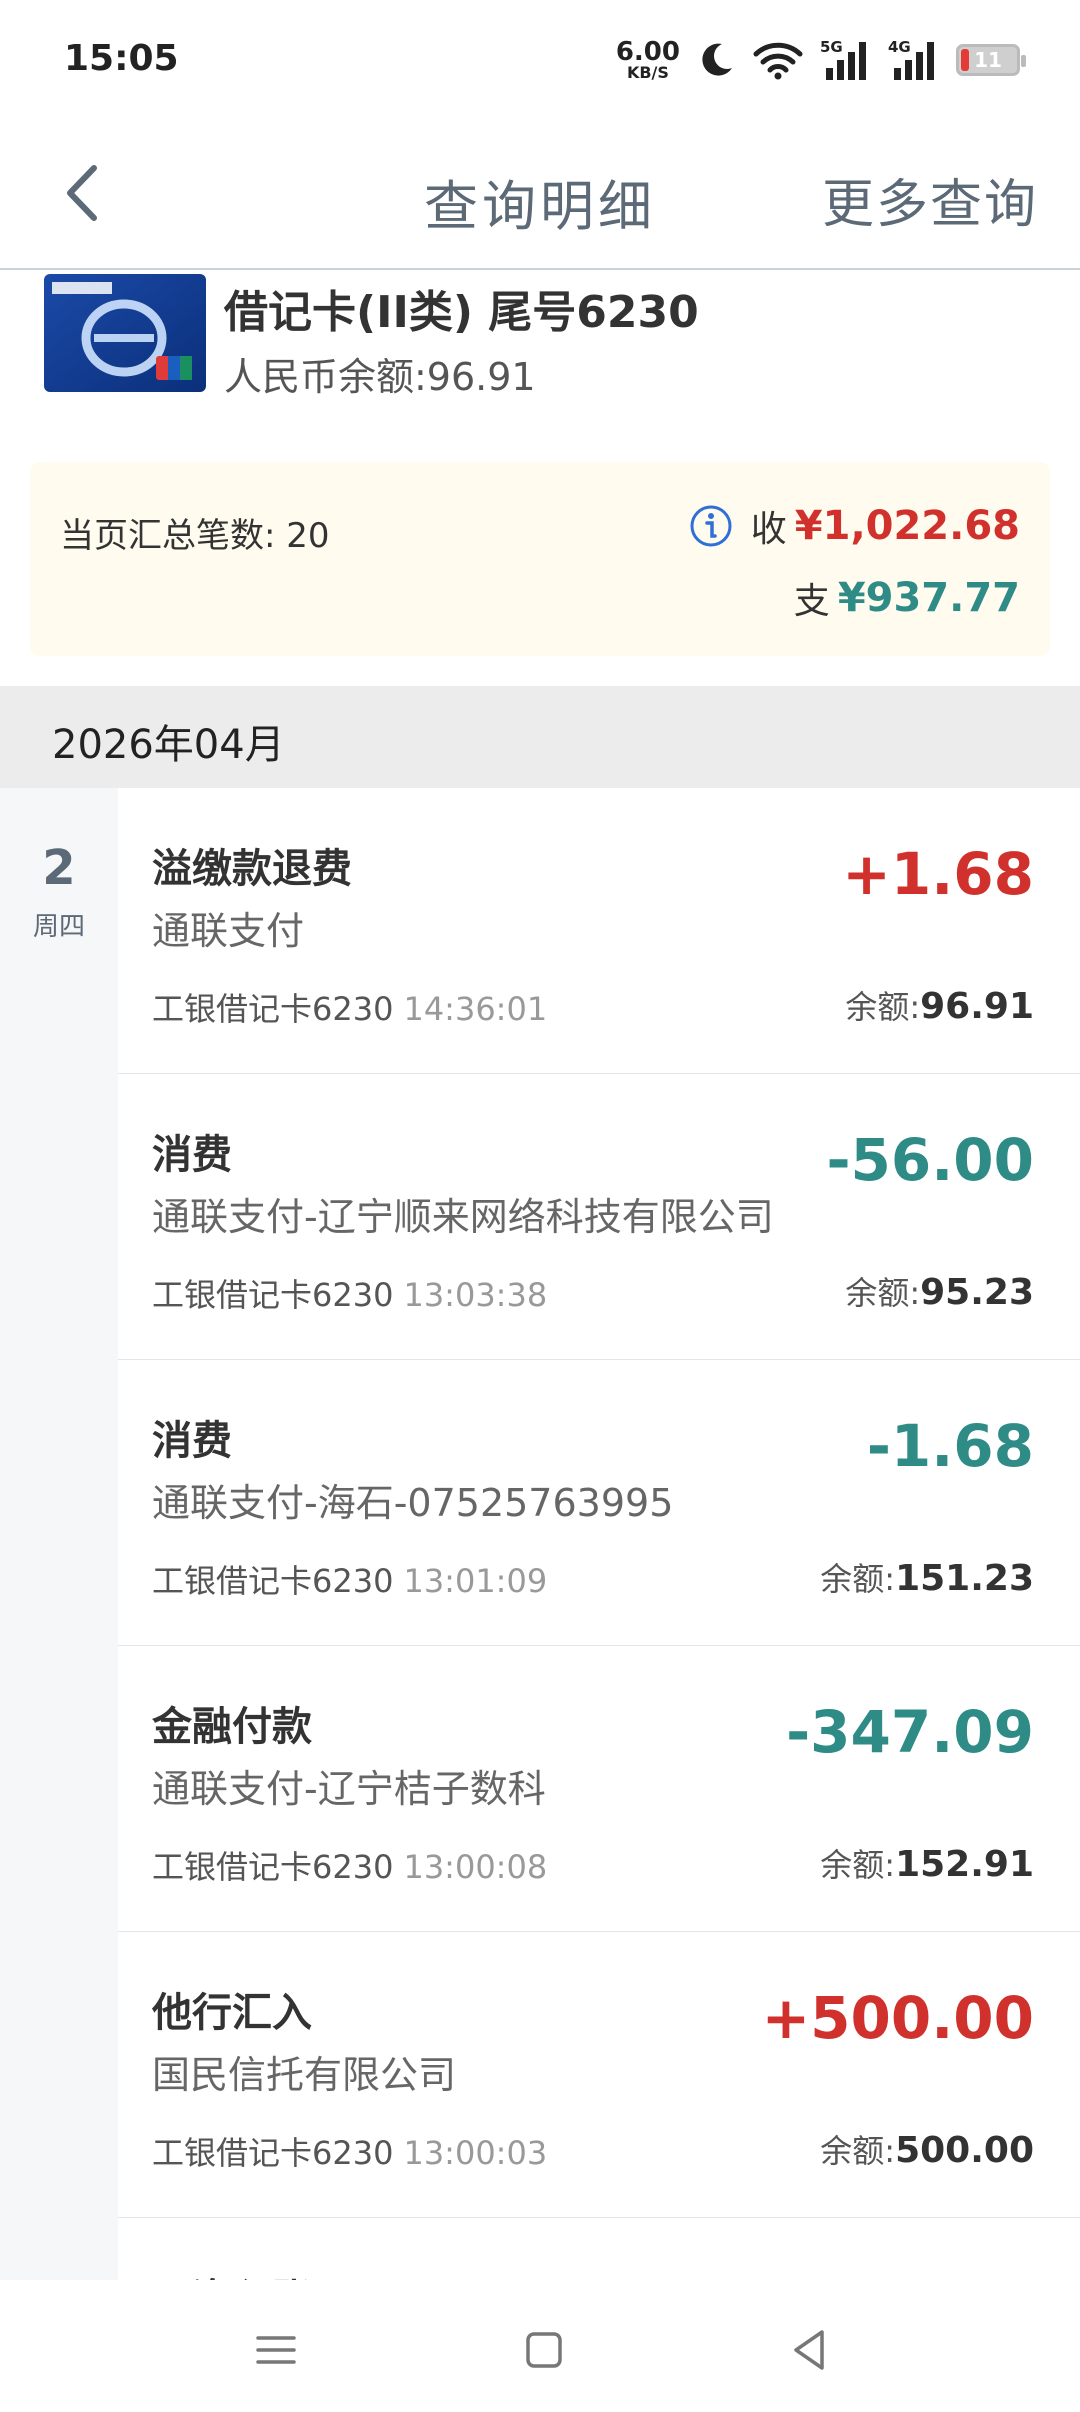 This screenshot has width=1080, height=2412. I want to click on transaction-balance: 余额:151.23, so click(927, 1577).